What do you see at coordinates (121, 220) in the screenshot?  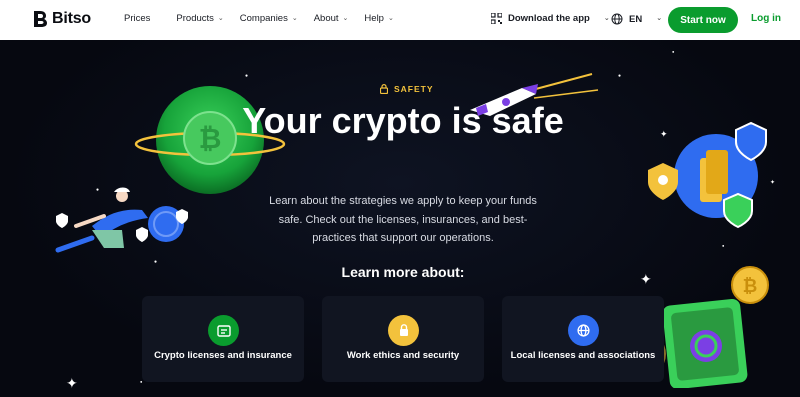 I see `floating-person-illustration` at bounding box center [121, 220].